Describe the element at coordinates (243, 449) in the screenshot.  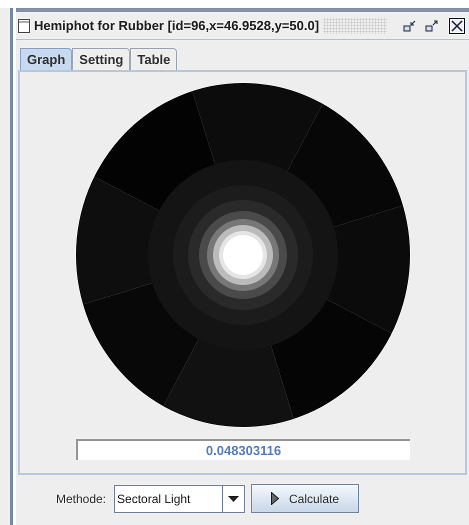
I see `result-field: 0.048303116` at that location.